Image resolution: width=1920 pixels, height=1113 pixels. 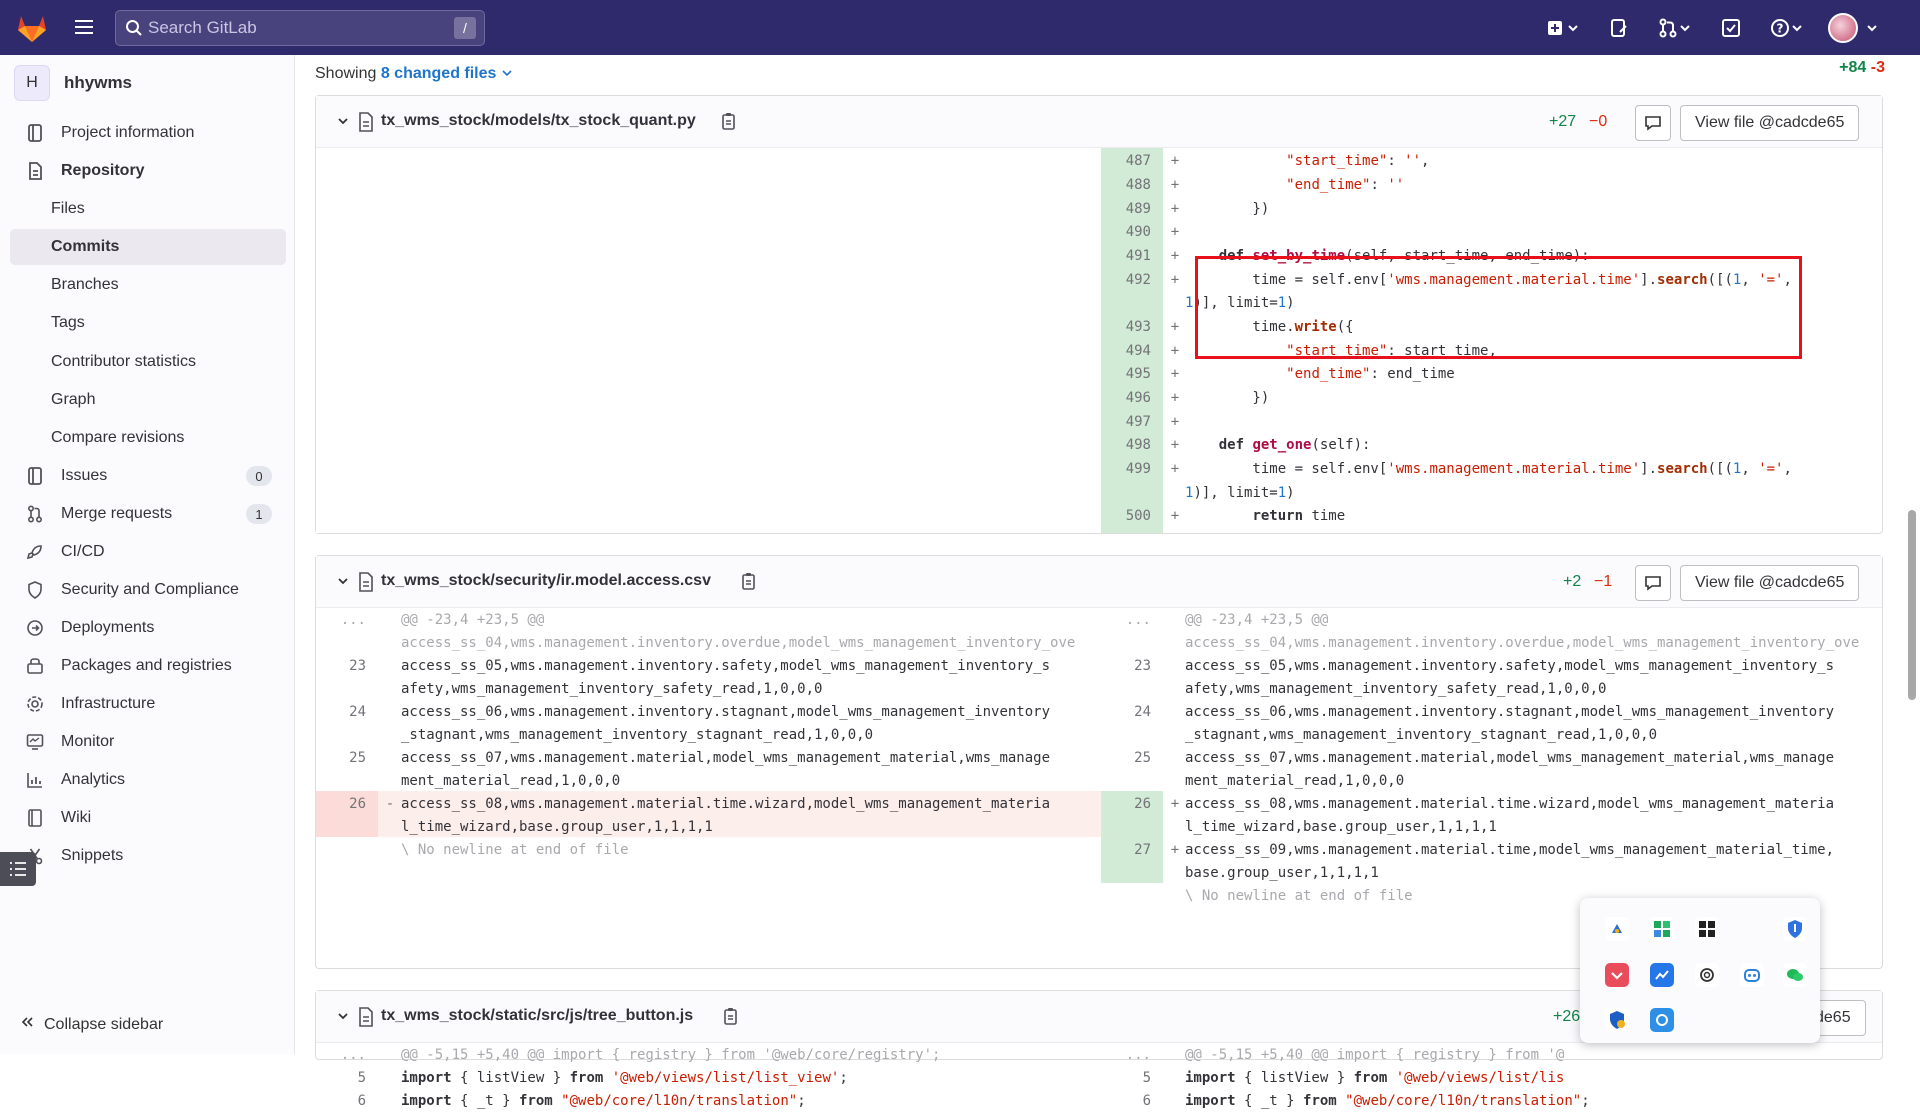 I want to click on todo-icon, so click(x=1731, y=28).